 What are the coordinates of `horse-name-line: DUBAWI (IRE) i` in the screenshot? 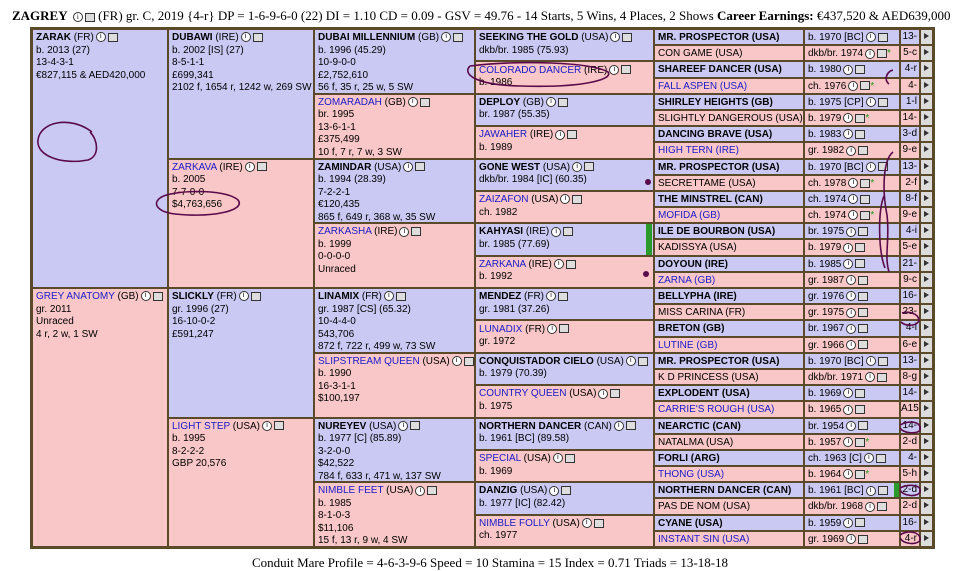 It's located at (241, 38).